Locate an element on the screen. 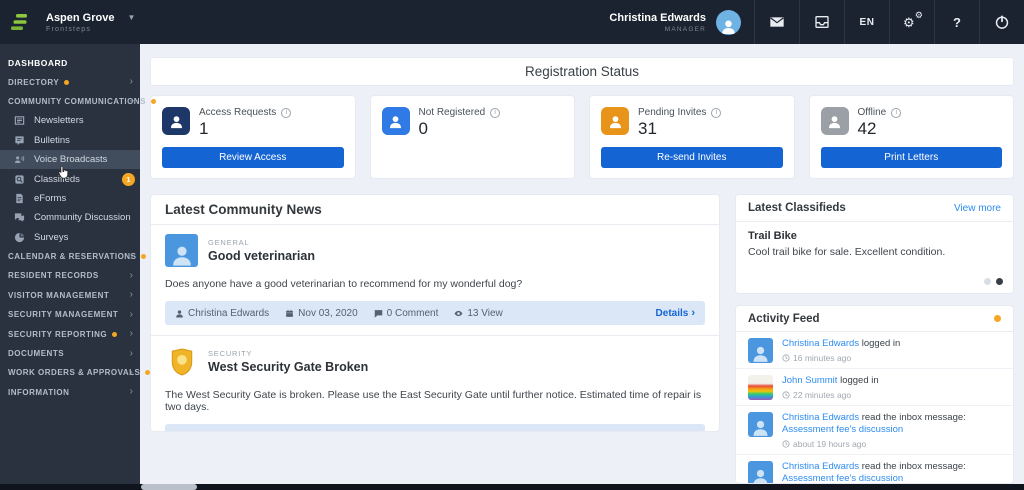  sidebar-item-label: DASHBOARD is located at coordinates (38, 62).